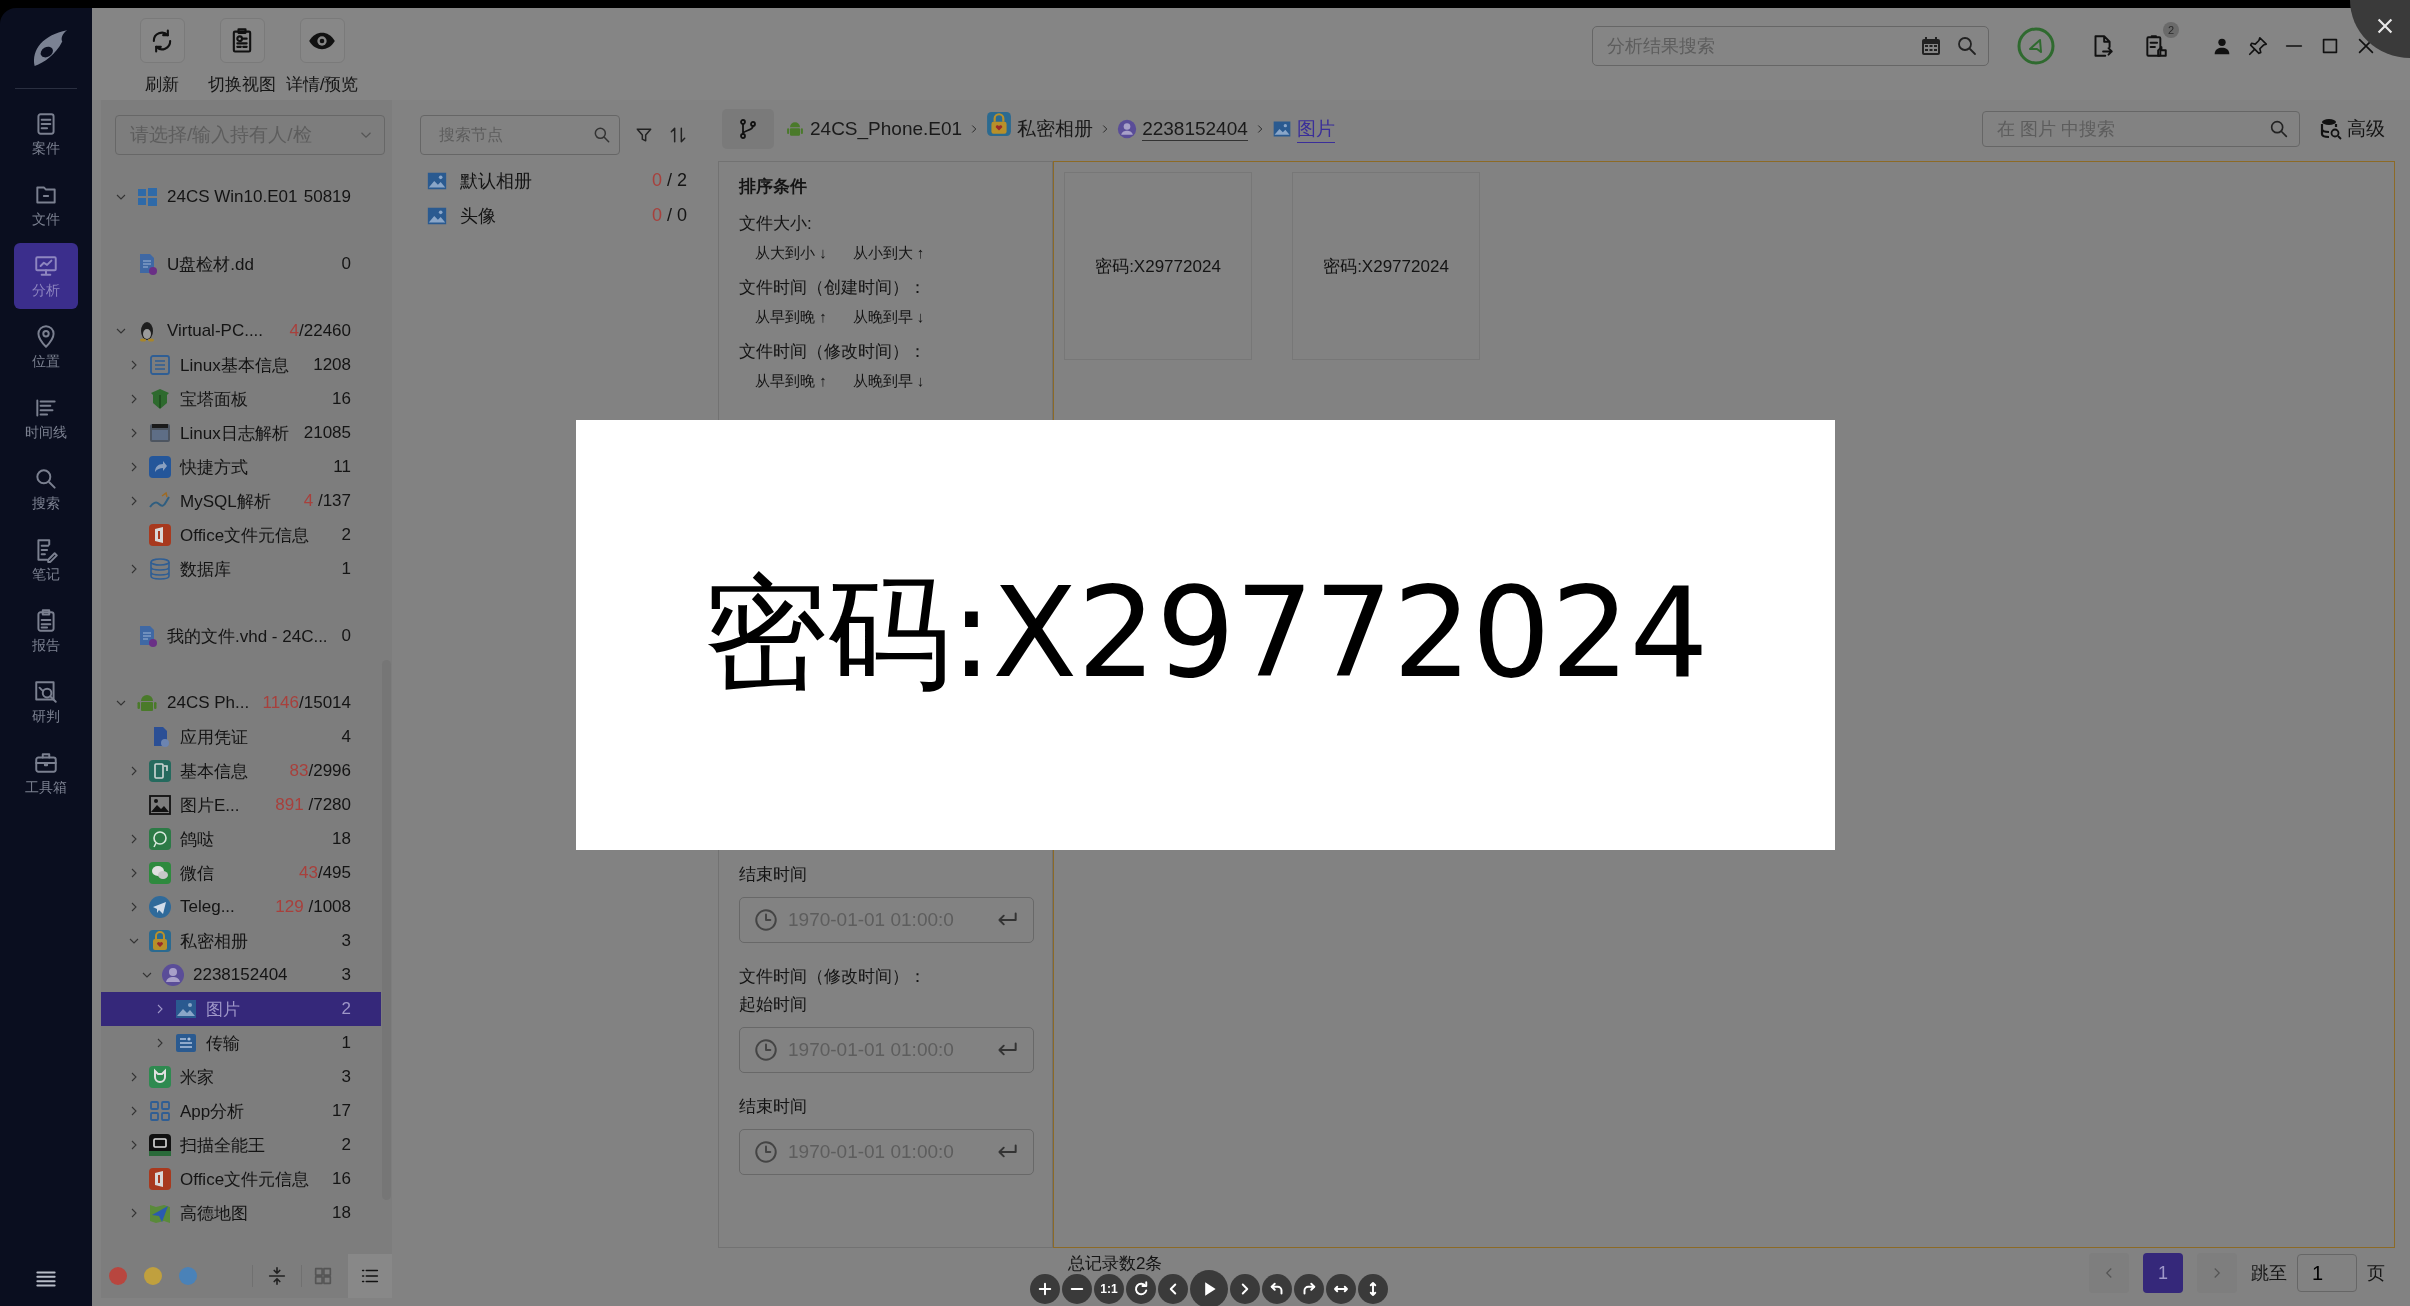  What do you see at coordinates (241, 941) in the screenshot?
I see `tree-item: 私密相册 3` at bounding box center [241, 941].